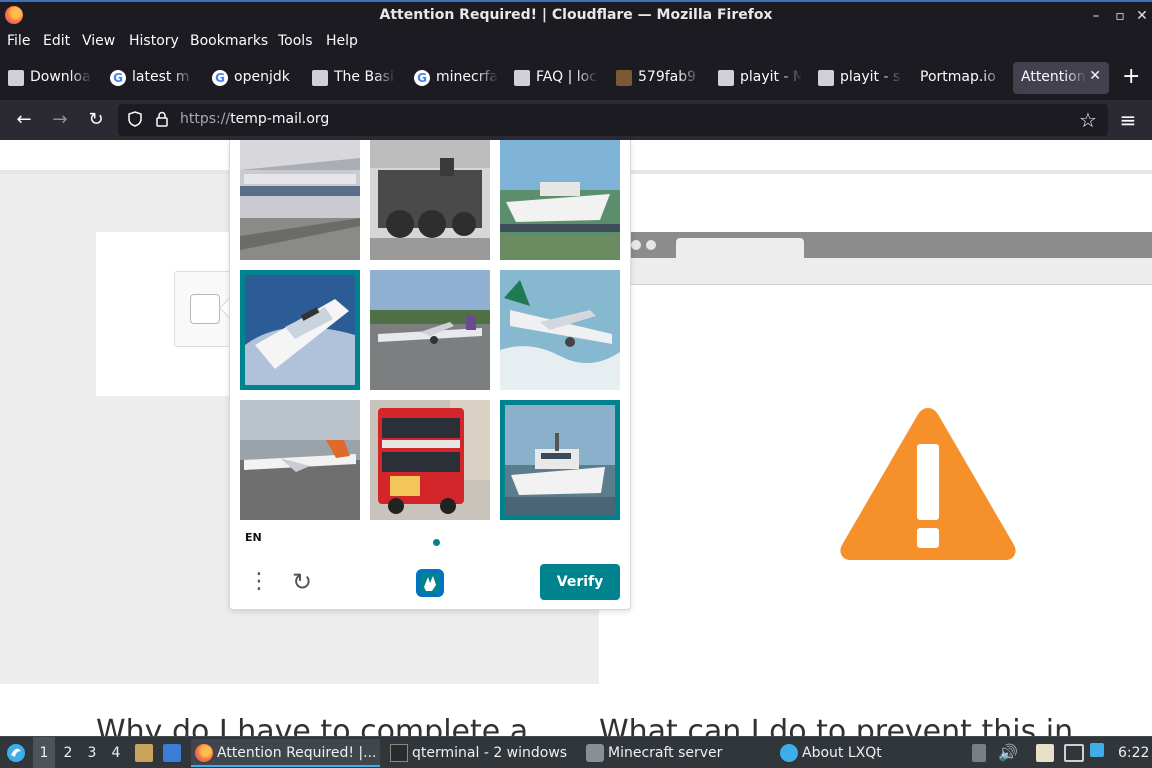 This screenshot has height=768, width=1152. What do you see at coordinates (280, 119) in the screenshot?
I see `url-host: temp-mail.org` at bounding box center [280, 119].